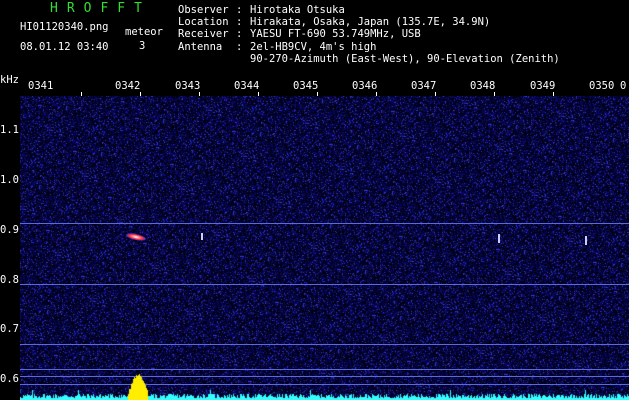  What do you see at coordinates (424, 86) in the screenshot?
I see `time-tick-label: 0347` at bounding box center [424, 86].